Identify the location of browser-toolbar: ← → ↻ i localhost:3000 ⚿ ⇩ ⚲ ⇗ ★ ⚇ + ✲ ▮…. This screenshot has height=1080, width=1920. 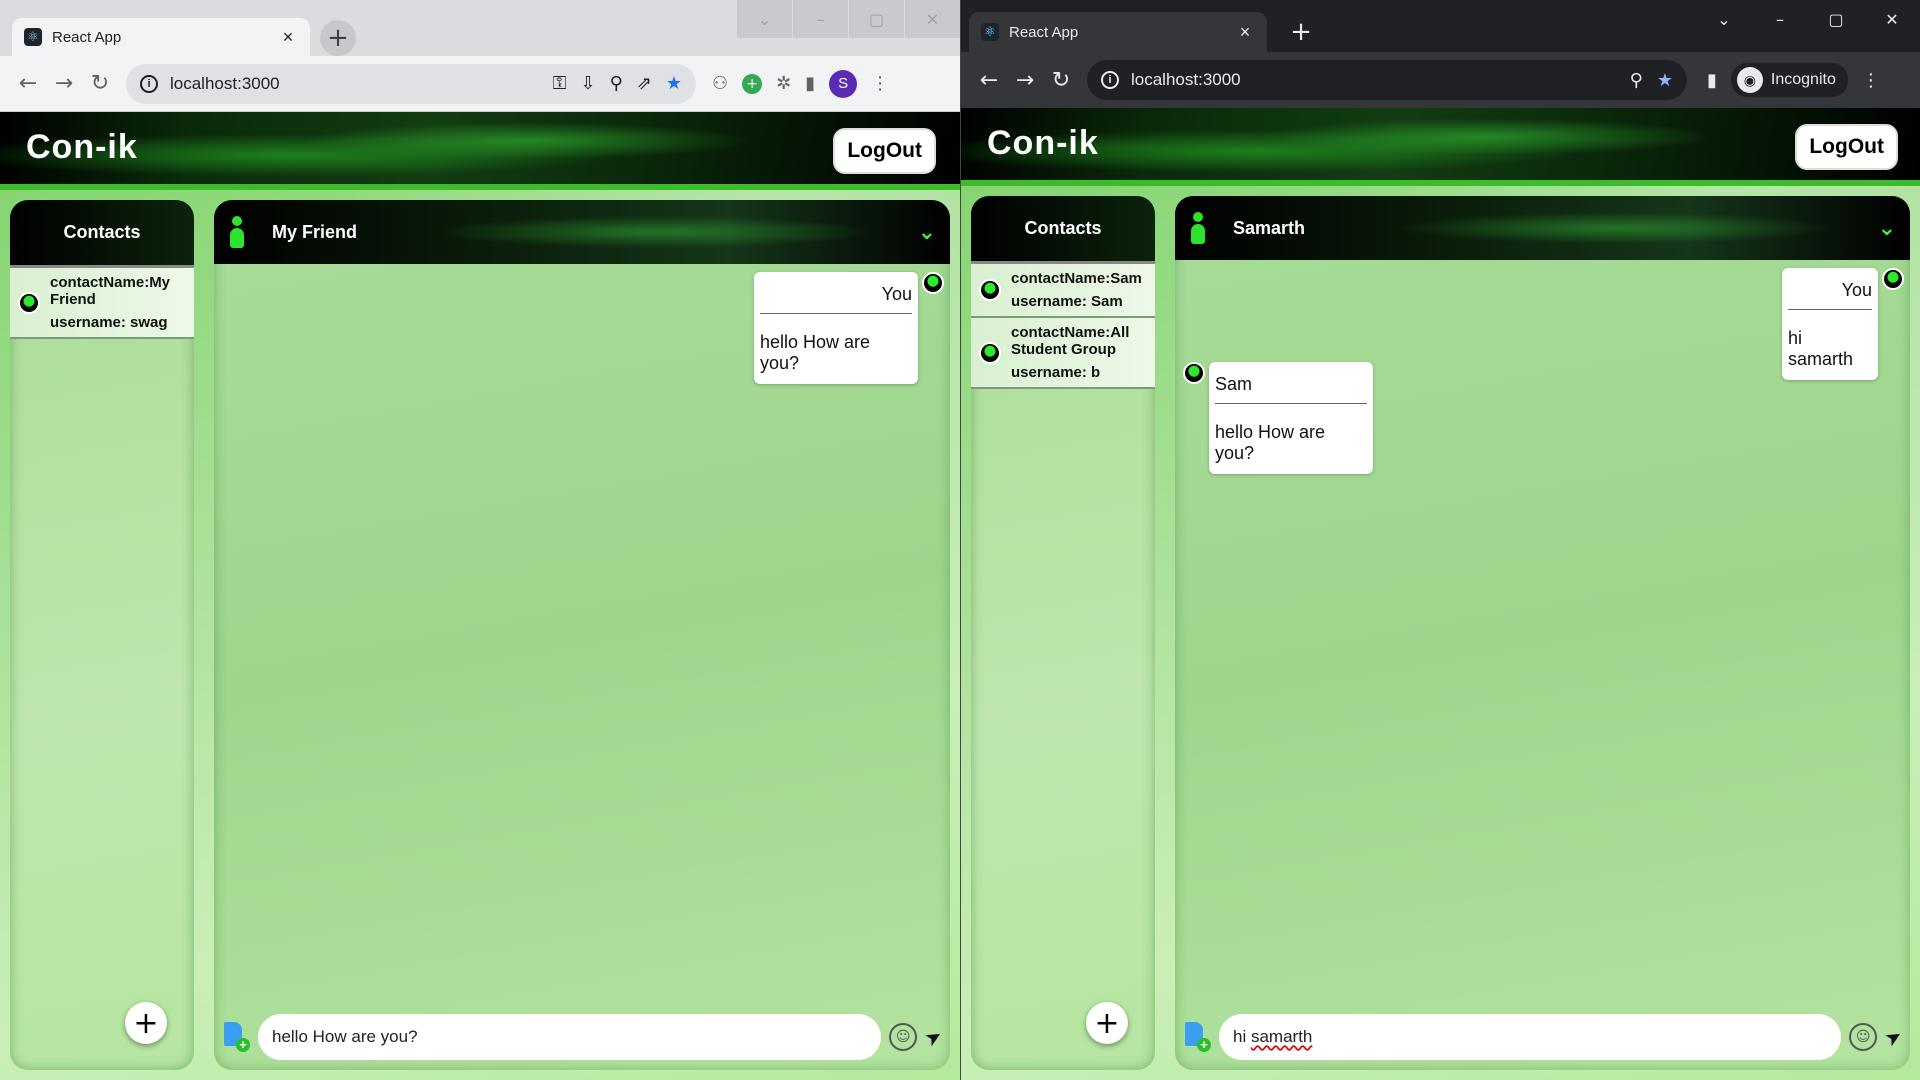
(480, 84).